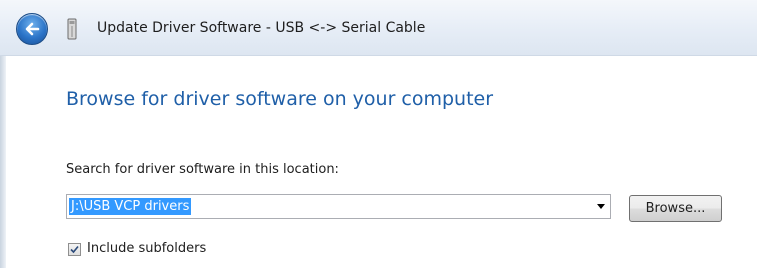 Image resolution: width=757 pixels, height=268 pixels. Describe the element at coordinates (72, 29) in the screenshot. I see `usb-device-icon` at that location.